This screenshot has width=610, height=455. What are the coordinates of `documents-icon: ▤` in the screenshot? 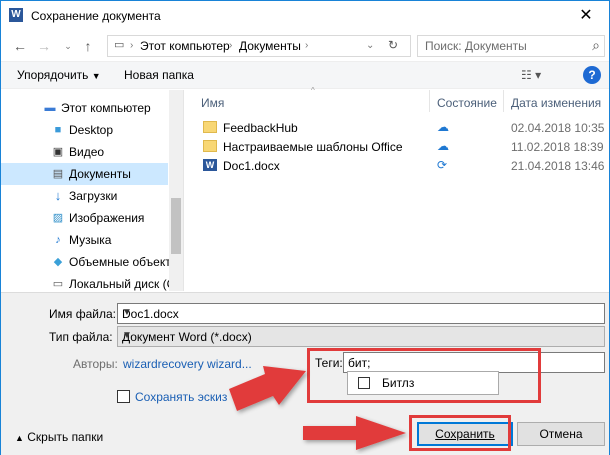 It's located at (58, 174).